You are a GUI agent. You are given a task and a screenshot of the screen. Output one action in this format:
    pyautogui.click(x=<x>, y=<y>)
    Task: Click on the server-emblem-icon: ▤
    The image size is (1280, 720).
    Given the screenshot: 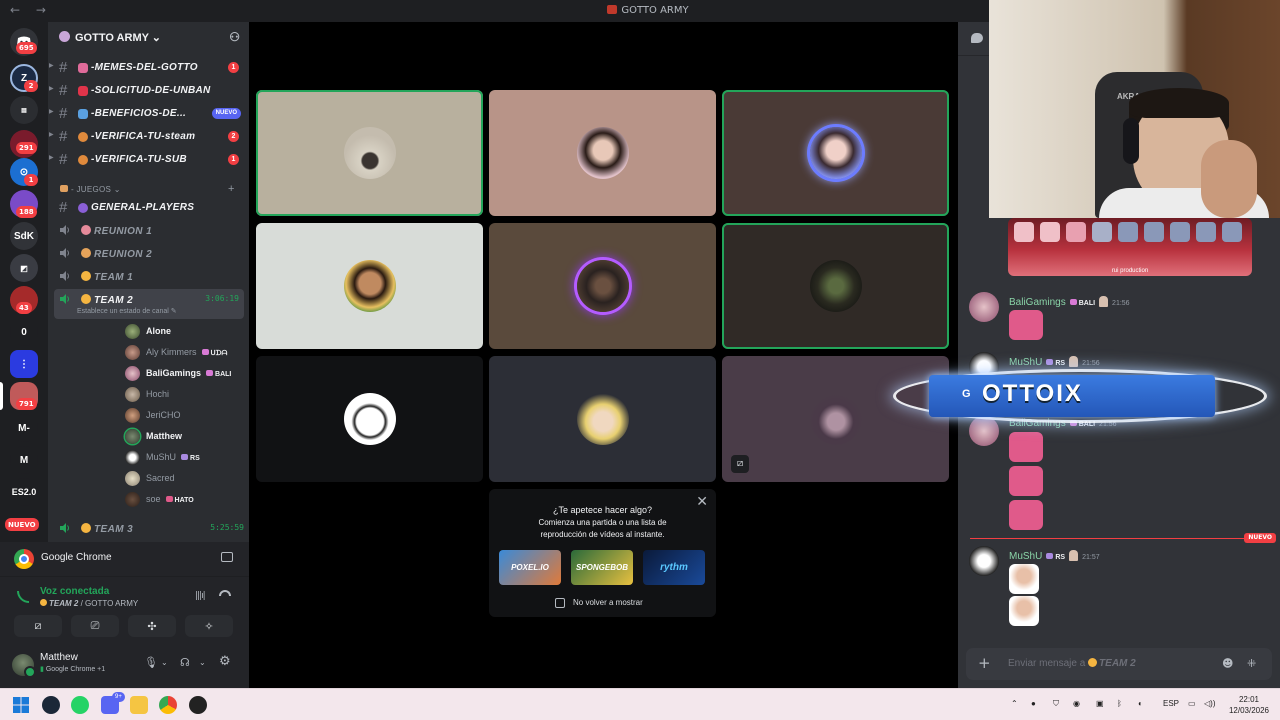 What is the action you would take?
    pyautogui.click(x=24, y=110)
    